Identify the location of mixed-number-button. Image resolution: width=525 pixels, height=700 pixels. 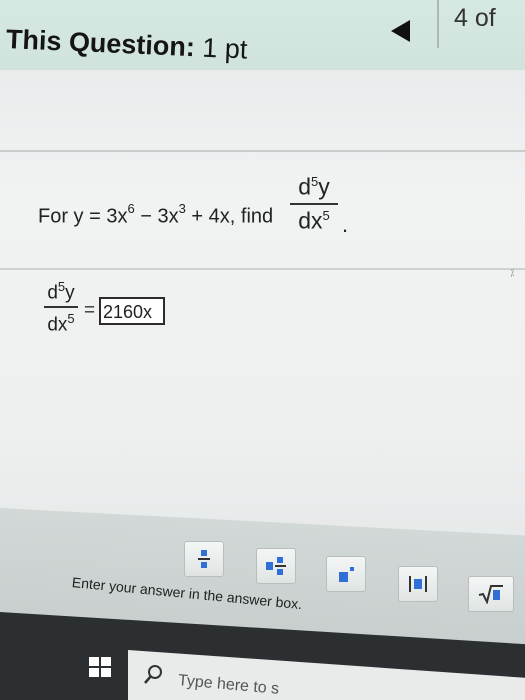
(276, 566).